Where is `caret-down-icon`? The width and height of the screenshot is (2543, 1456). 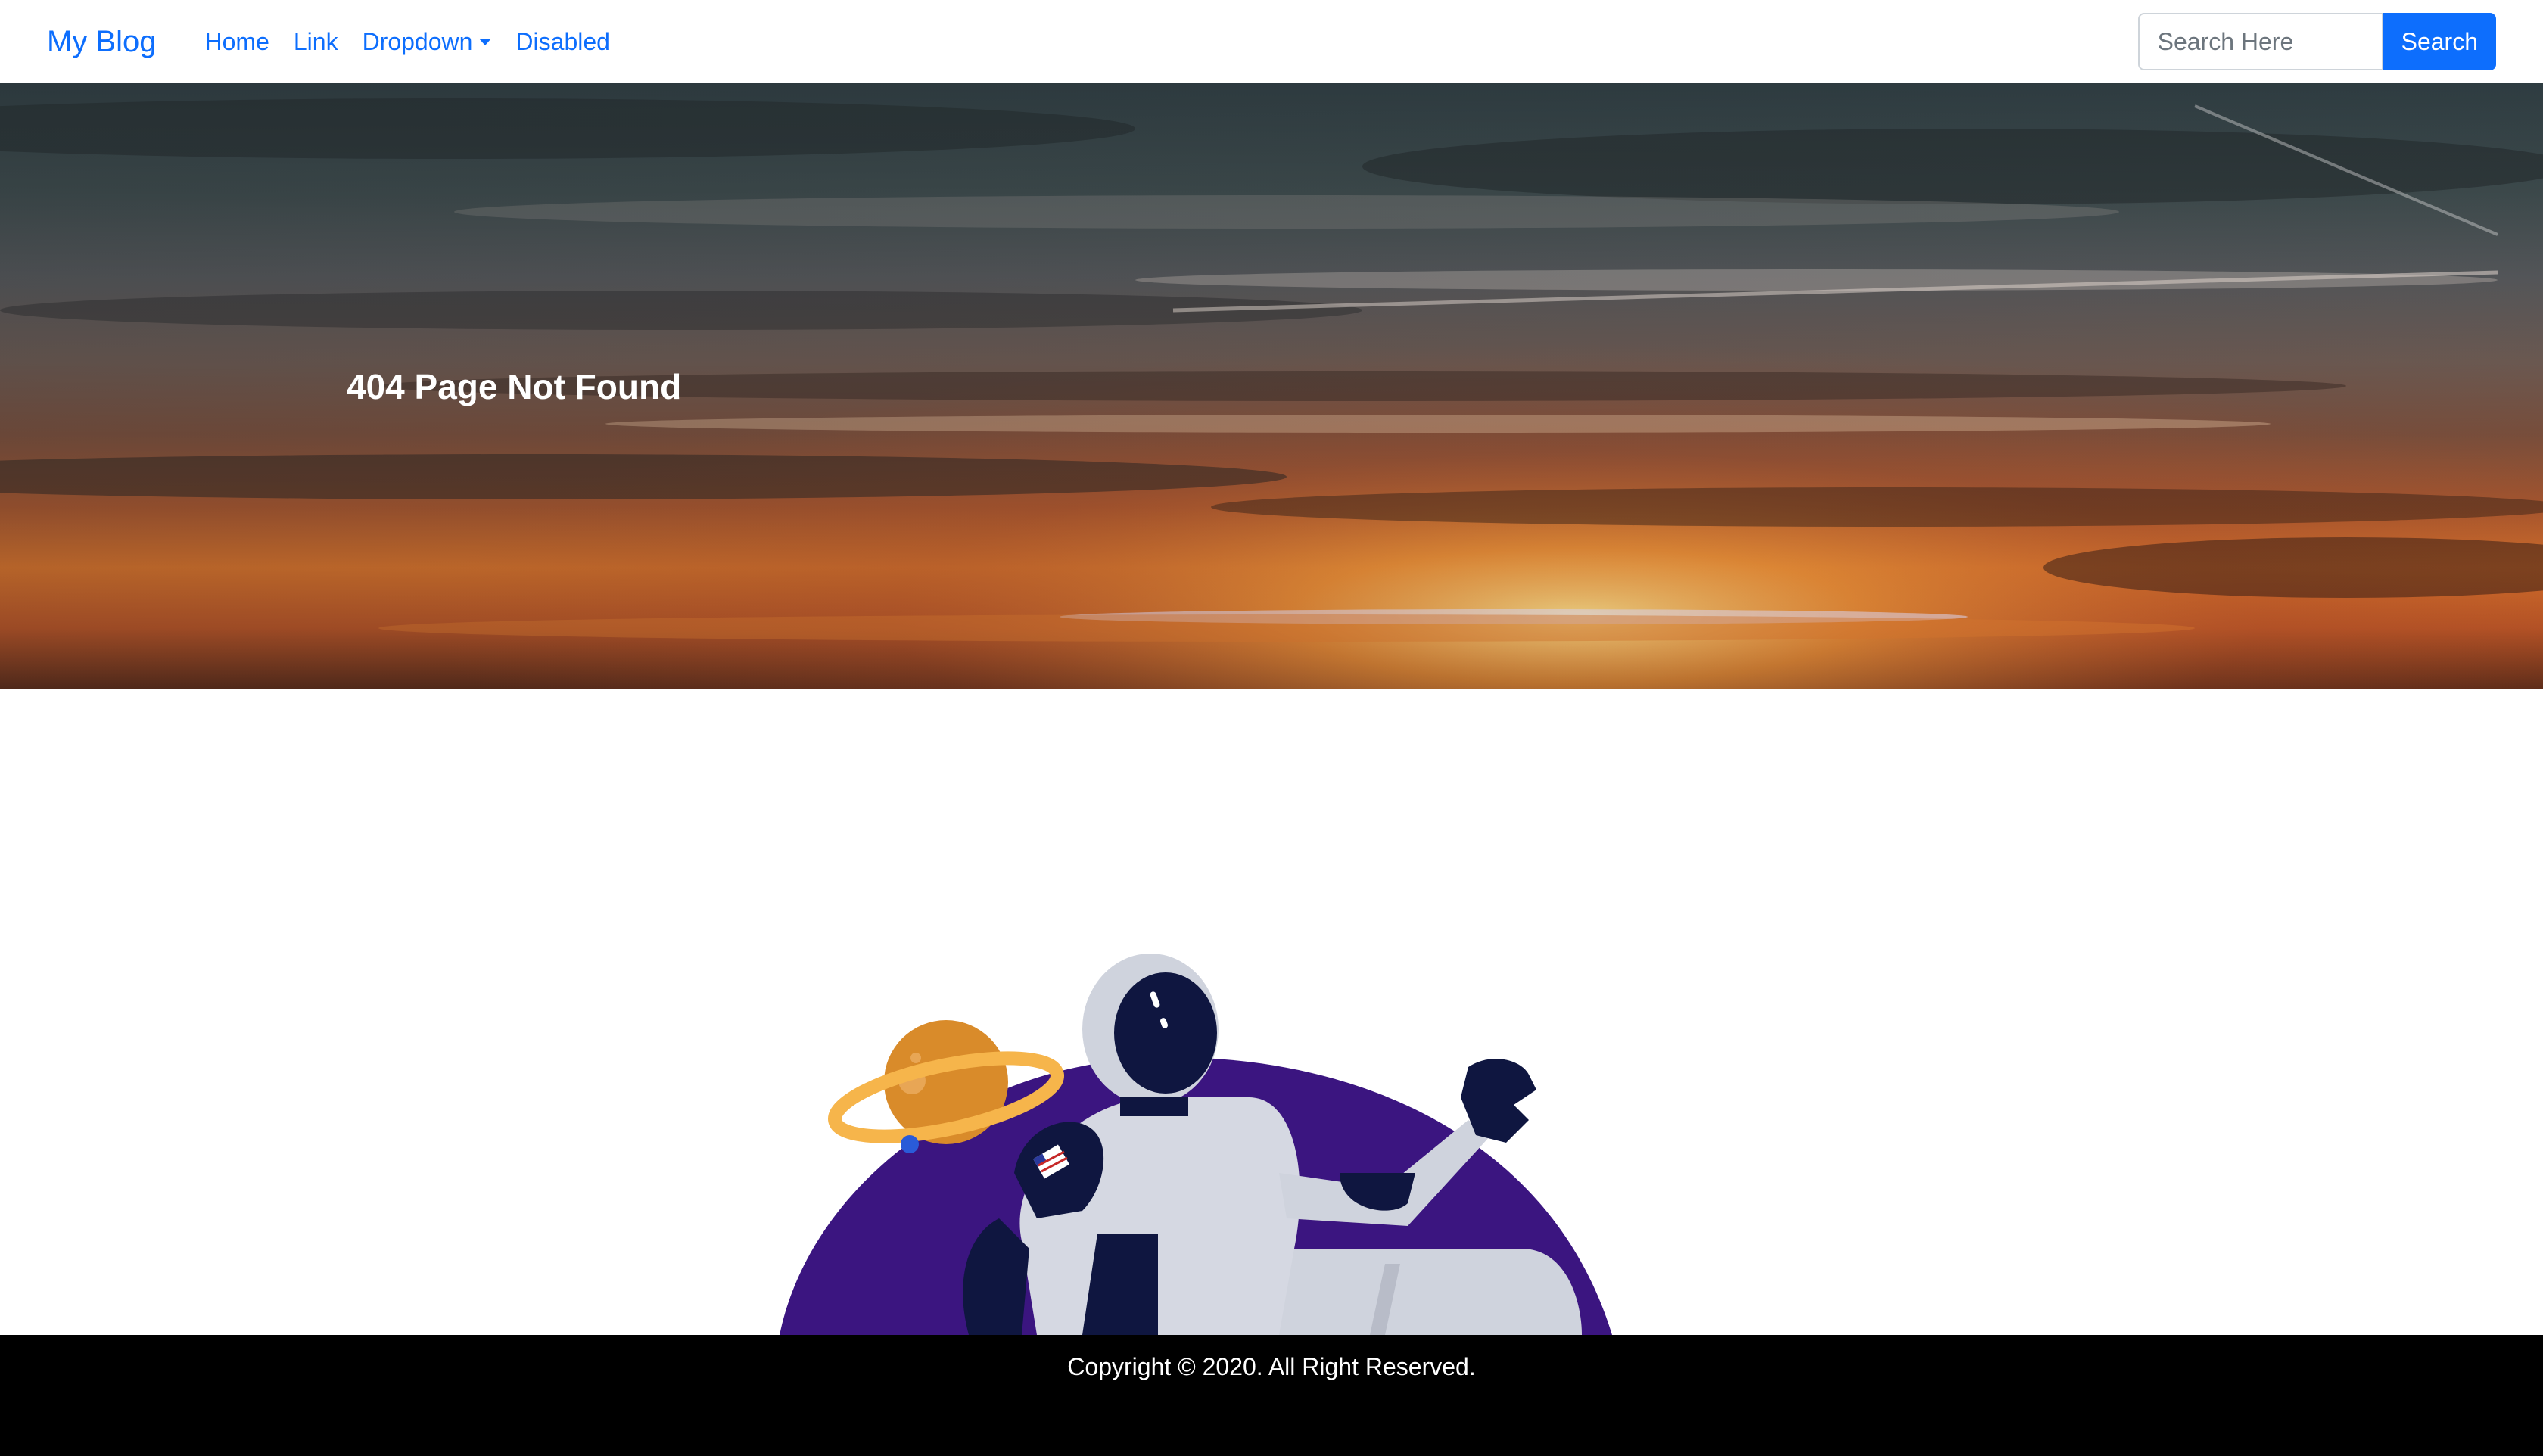
caret-down-icon is located at coordinates (485, 41).